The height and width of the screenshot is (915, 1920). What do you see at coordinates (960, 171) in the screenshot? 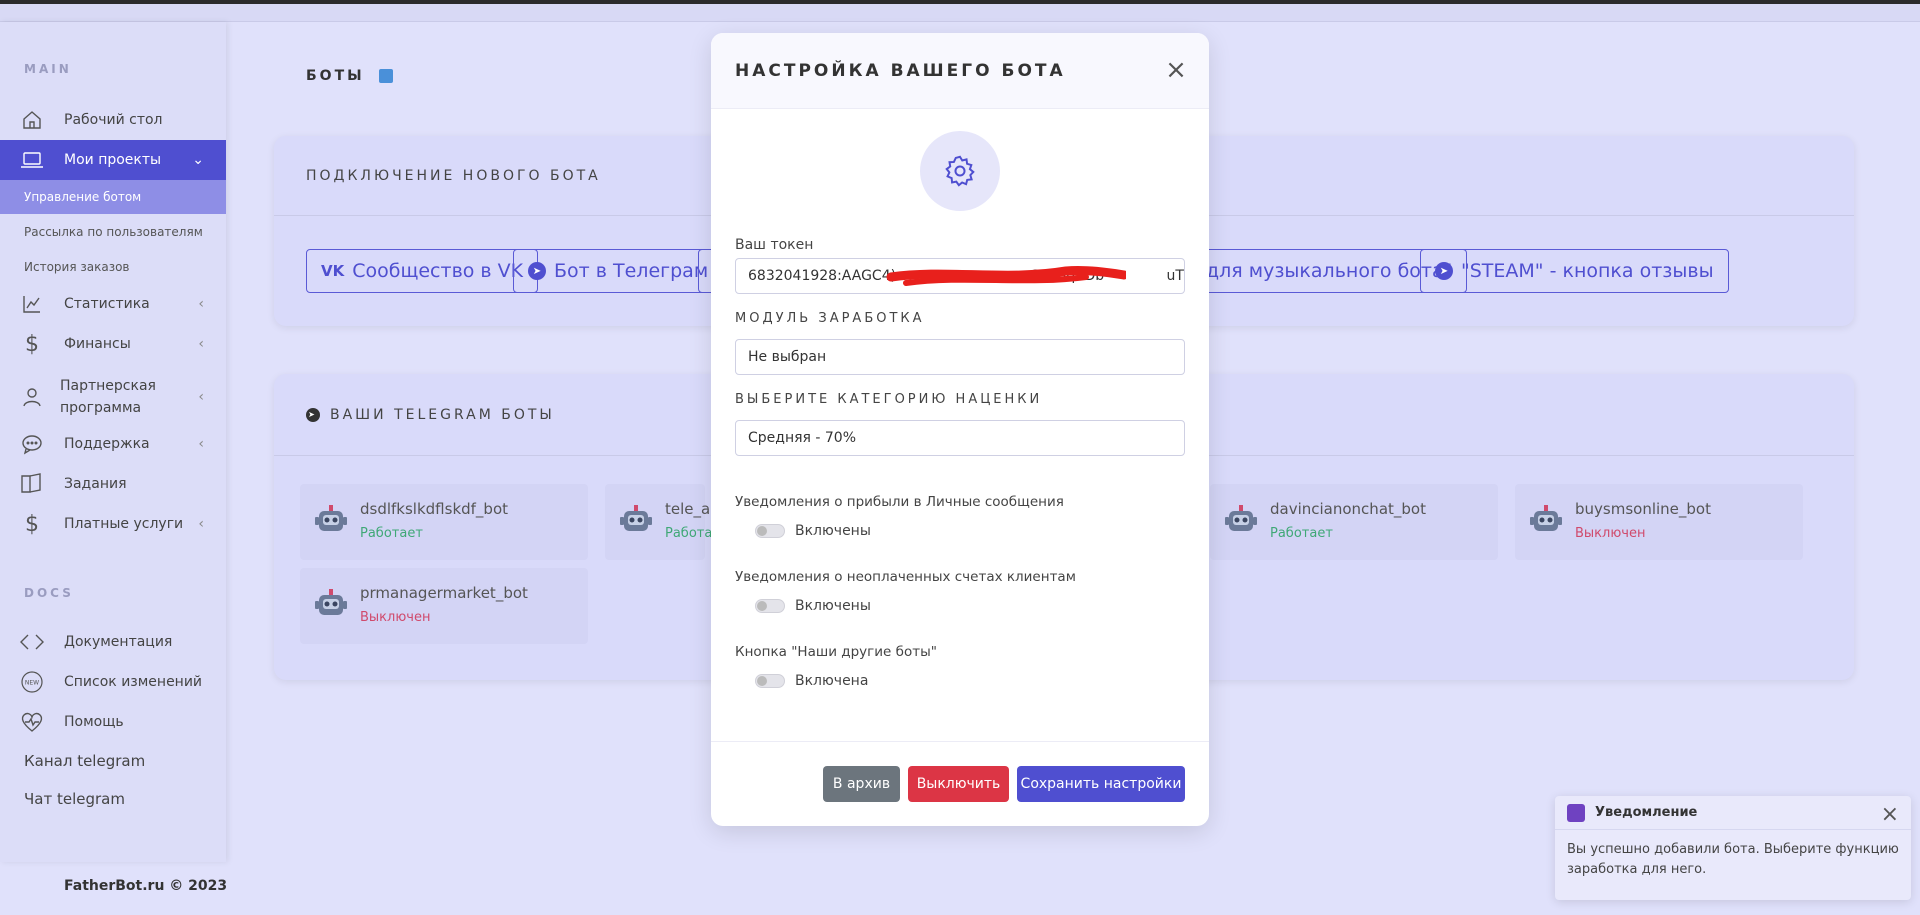
I see `gear-icon` at bounding box center [960, 171].